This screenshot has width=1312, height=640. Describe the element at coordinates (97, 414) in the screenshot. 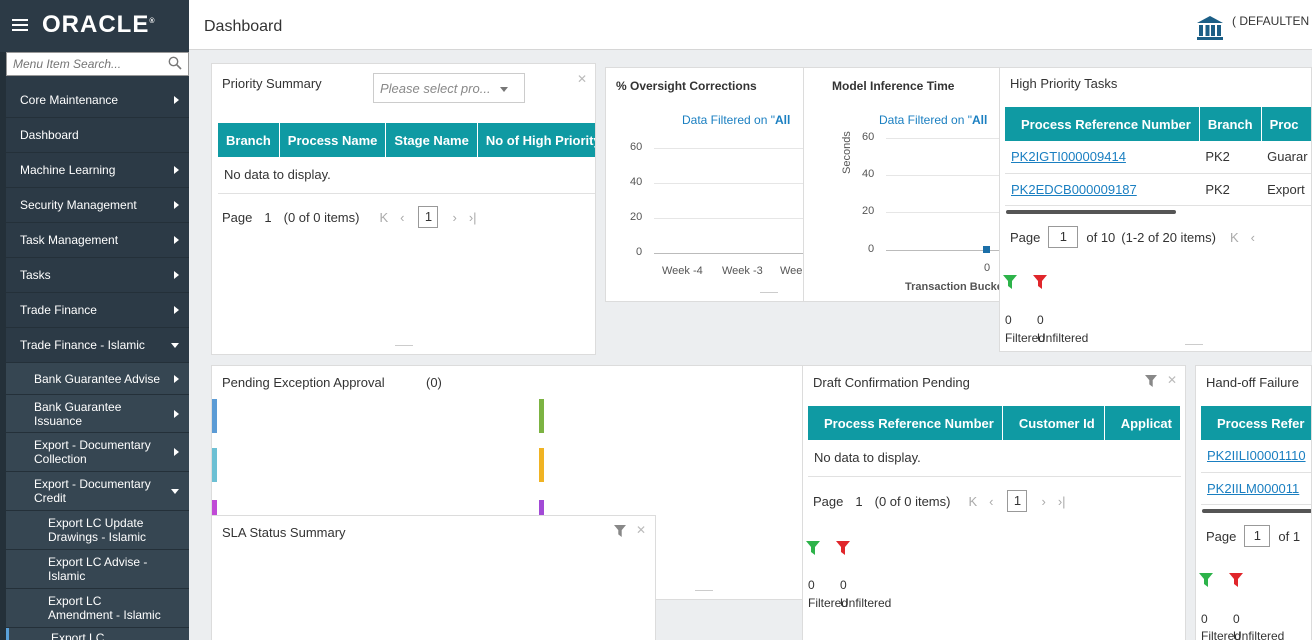

I see `sidebar-item-bank-guarantee-issuance: Bank Guarantee Issuance` at that location.